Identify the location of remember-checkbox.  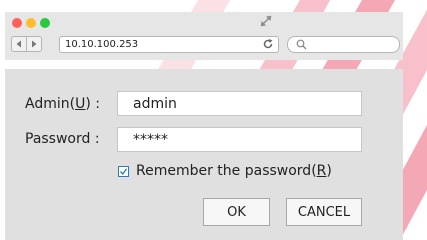
(123, 171).